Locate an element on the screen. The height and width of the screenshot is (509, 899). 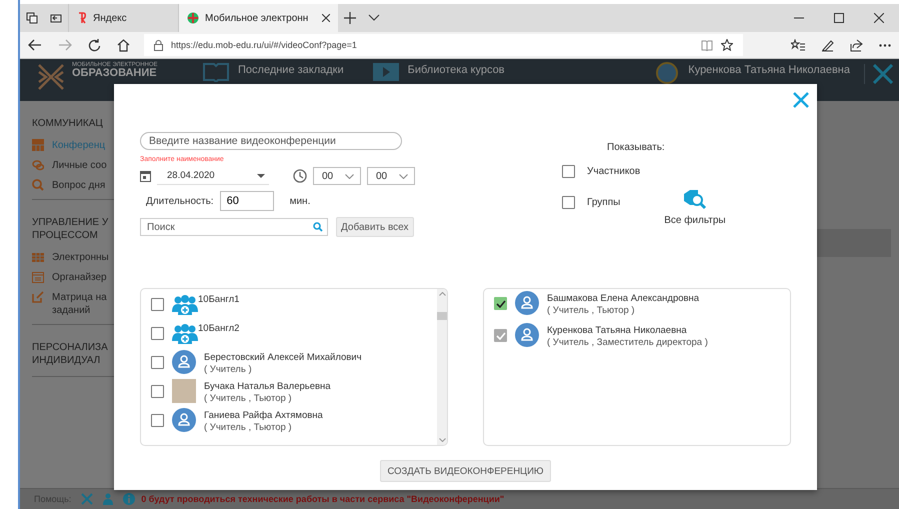
new-tab-icon is located at coordinates (350, 18).